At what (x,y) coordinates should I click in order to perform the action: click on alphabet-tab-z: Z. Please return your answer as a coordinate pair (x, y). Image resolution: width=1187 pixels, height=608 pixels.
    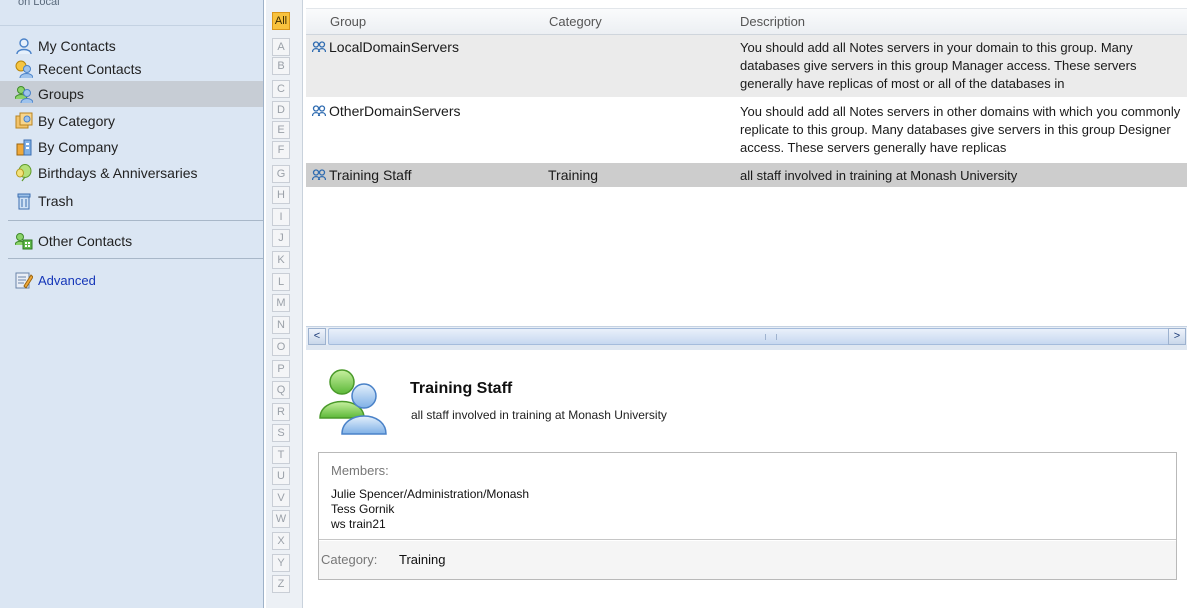
    Looking at the image, I should click on (281, 584).